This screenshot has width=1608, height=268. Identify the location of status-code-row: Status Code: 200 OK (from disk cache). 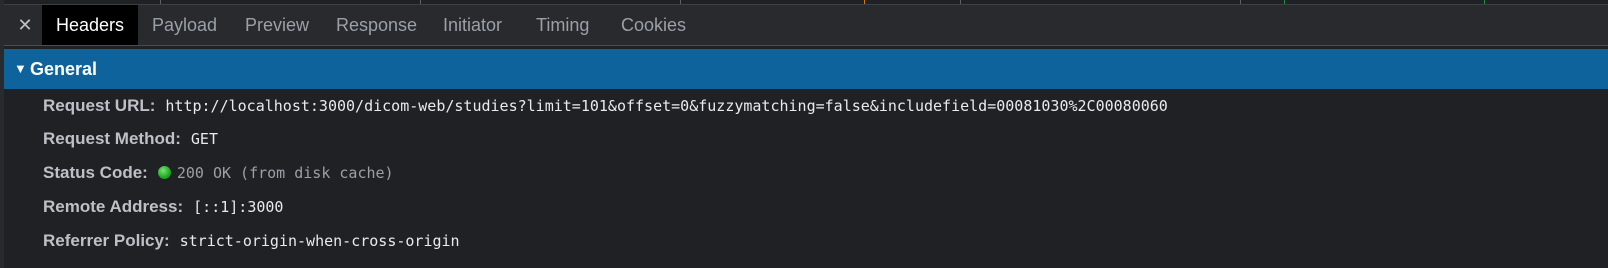
(218, 173).